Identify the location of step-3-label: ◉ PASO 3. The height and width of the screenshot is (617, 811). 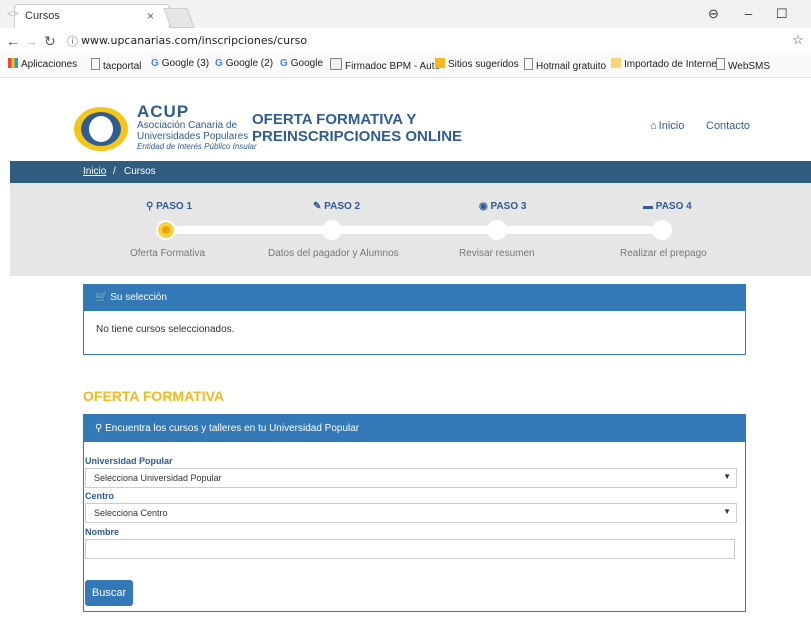
(503, 206).